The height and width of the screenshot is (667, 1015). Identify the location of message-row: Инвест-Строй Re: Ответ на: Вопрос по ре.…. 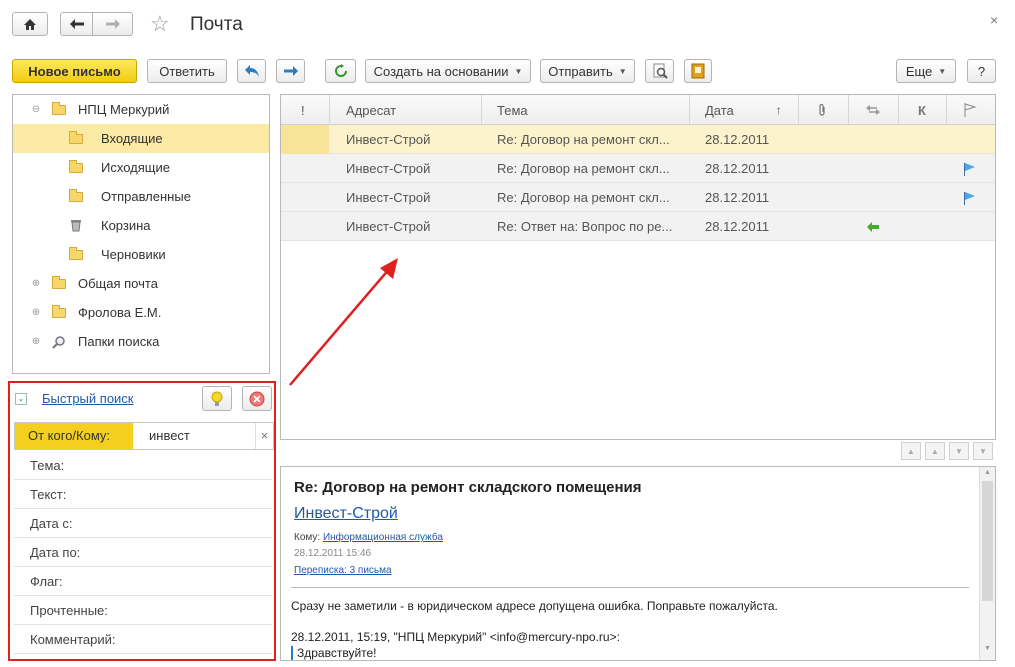
(638, 226).